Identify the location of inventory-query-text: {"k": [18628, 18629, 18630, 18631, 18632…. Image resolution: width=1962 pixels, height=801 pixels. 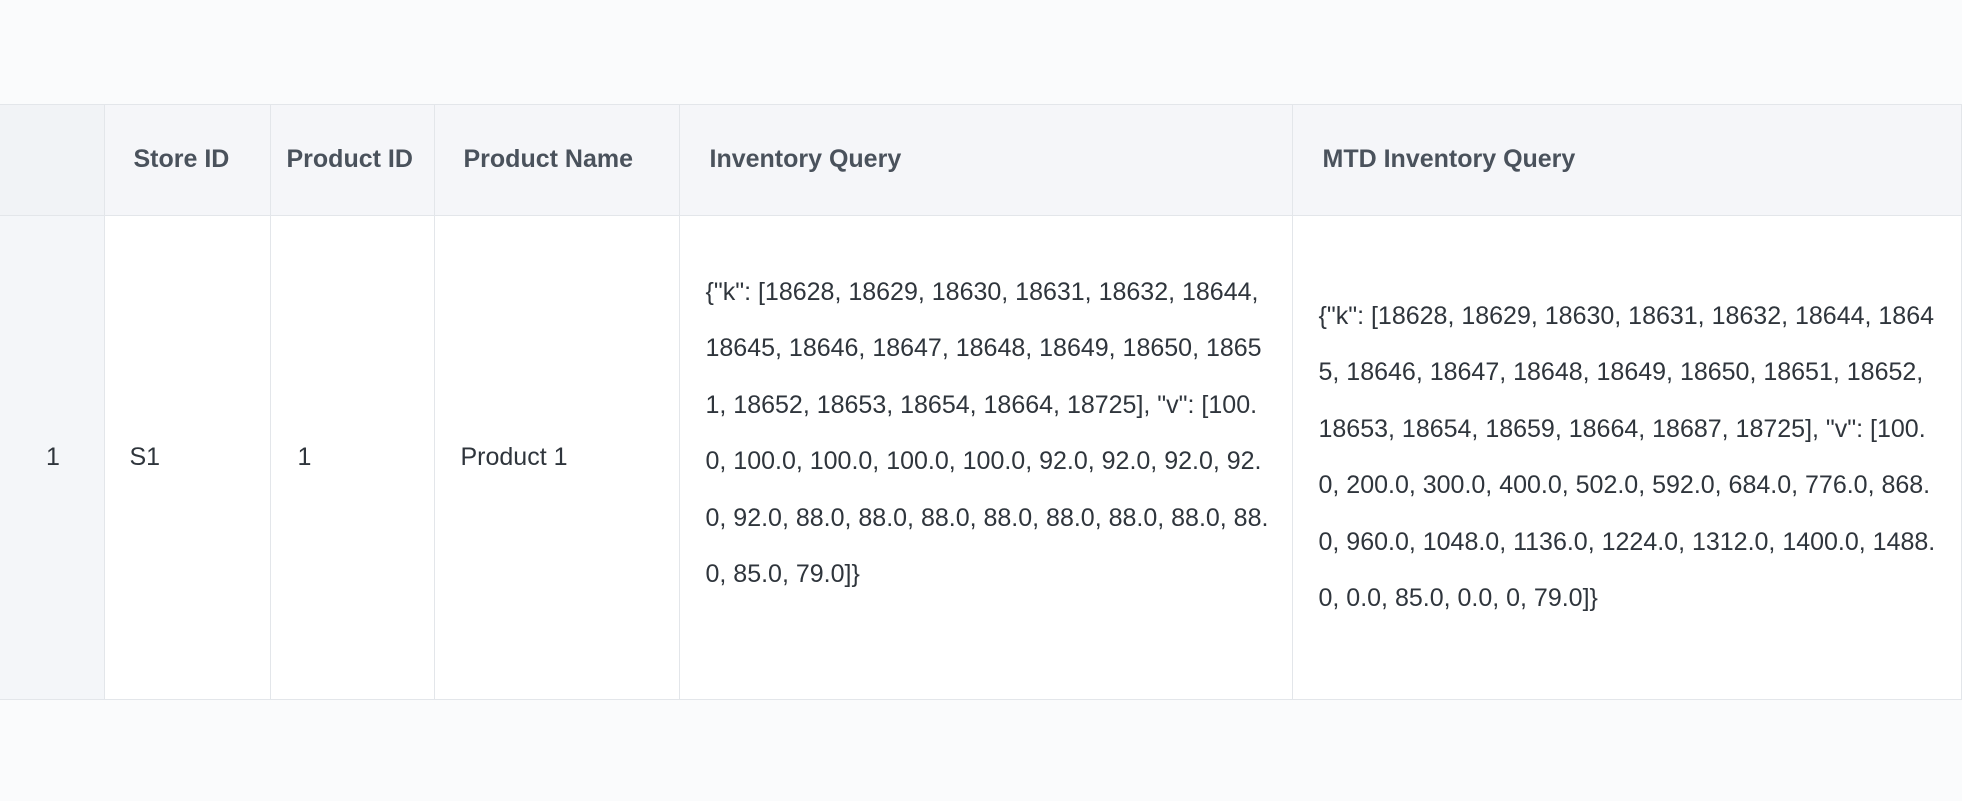
(987, 433).